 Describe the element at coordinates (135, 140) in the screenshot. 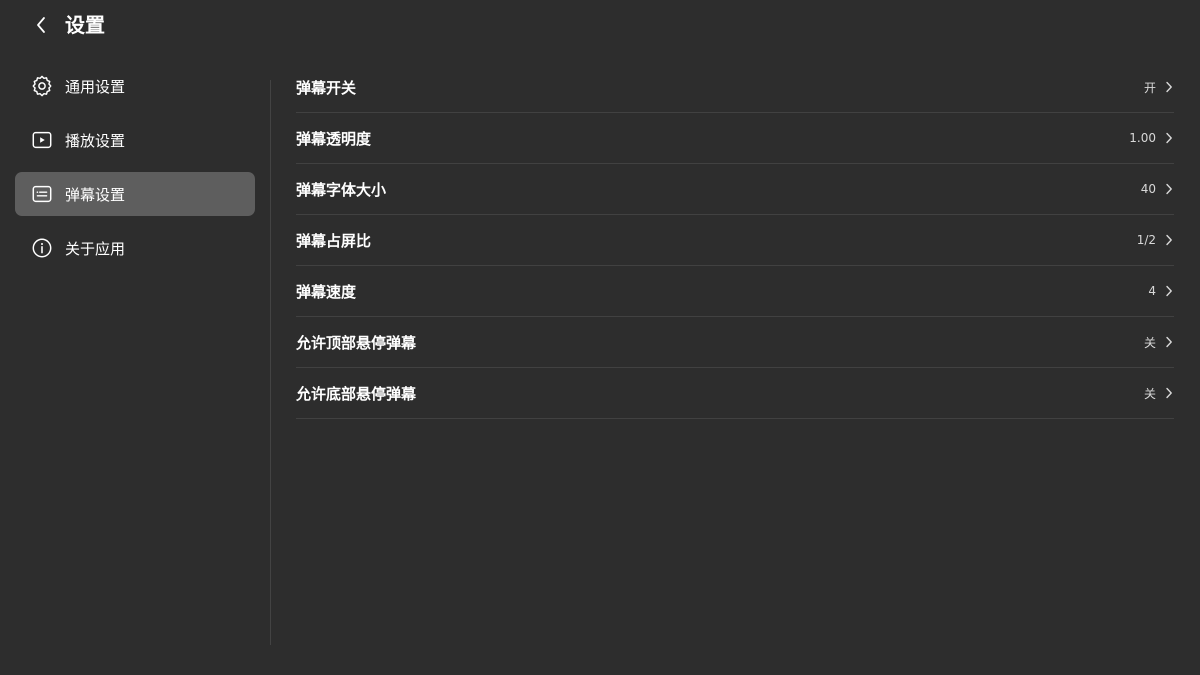

I see `sidebar-item-playback: 播放设置` at that location.